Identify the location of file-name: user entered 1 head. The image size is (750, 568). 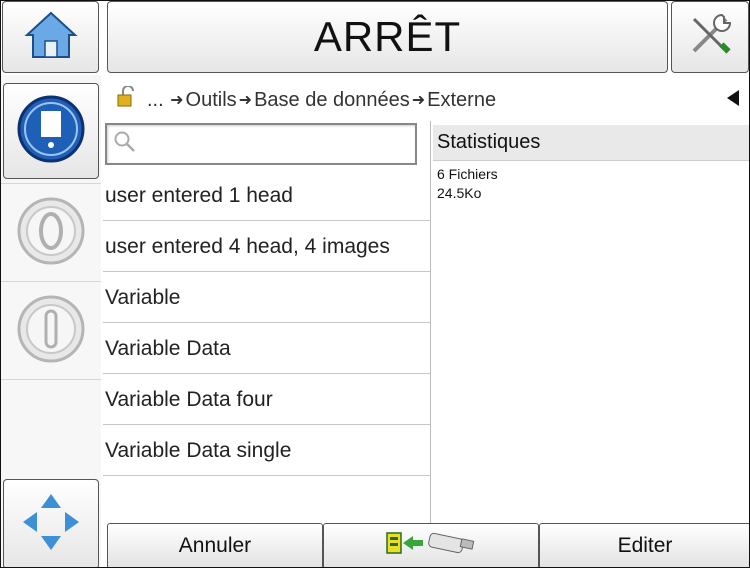
(199, 195).